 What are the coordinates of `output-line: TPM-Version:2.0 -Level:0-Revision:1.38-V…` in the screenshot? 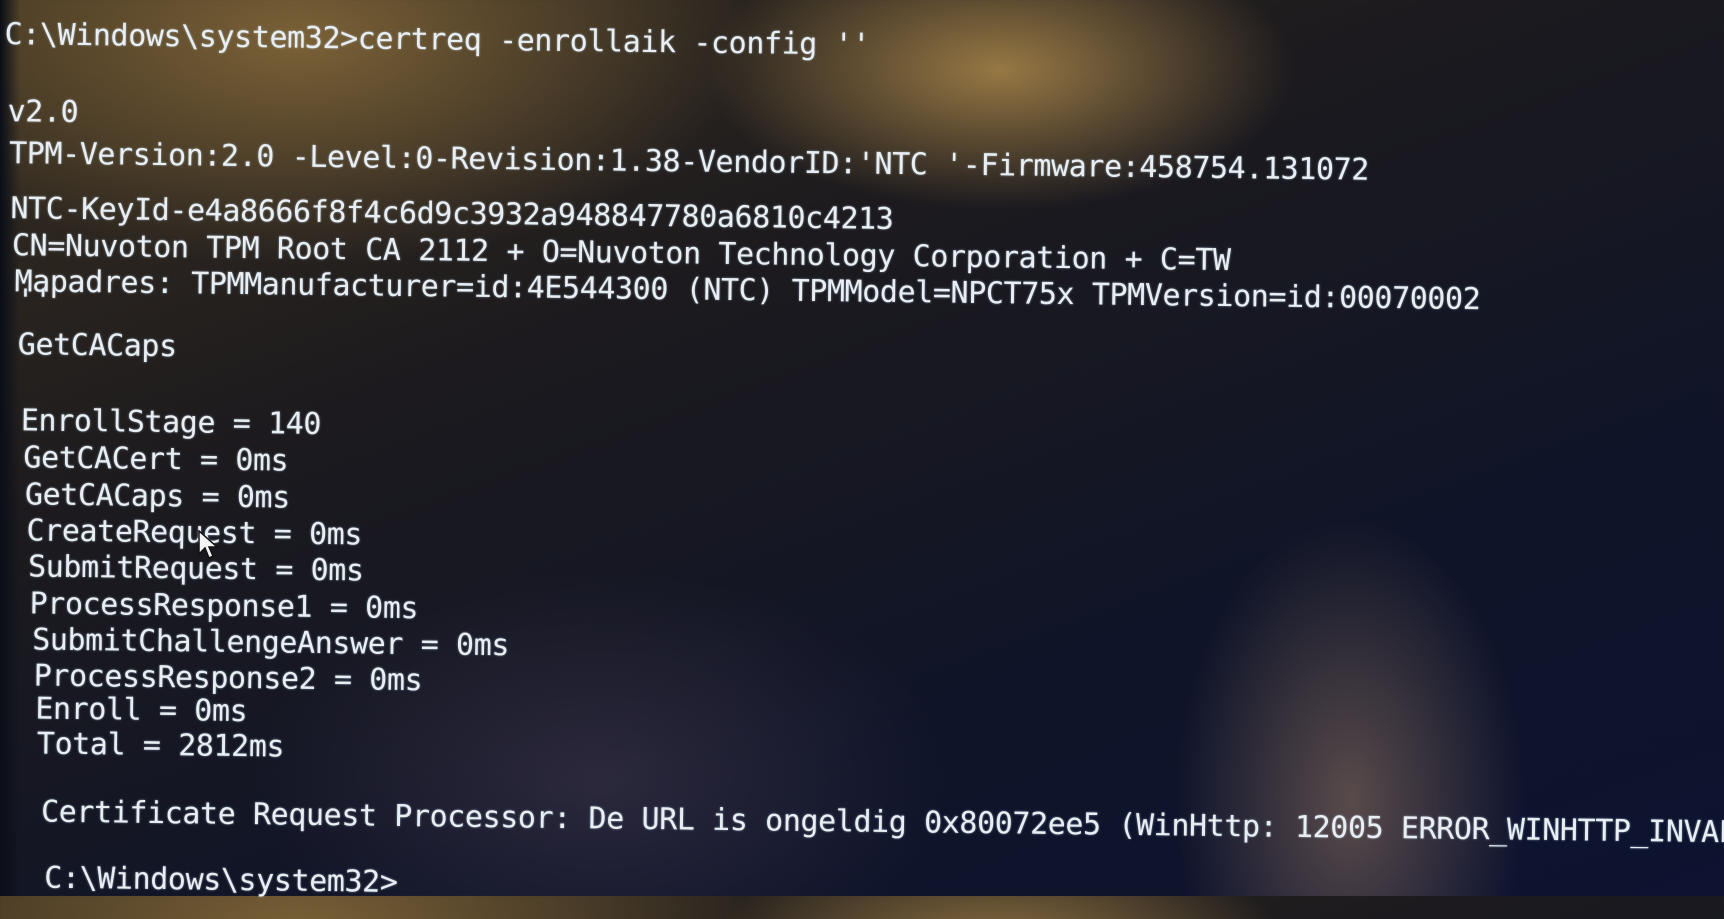 It's located at (689, 162).